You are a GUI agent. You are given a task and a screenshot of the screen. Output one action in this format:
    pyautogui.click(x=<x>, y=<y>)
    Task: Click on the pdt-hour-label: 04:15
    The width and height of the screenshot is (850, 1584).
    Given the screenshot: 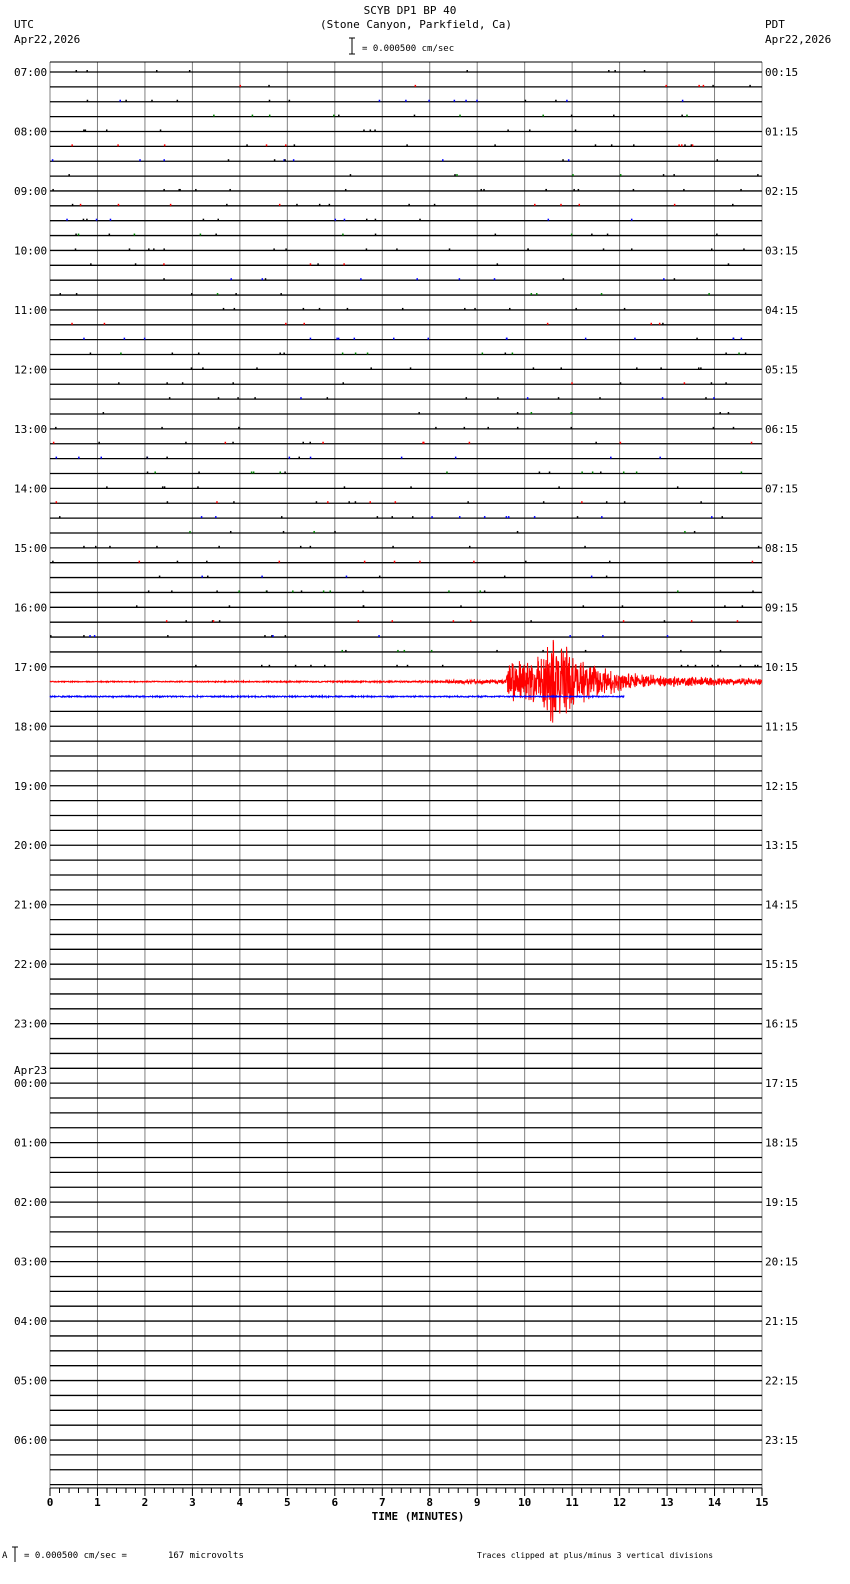 What is the action you would take?
    pyautogui.click(x=781, y=310)
    